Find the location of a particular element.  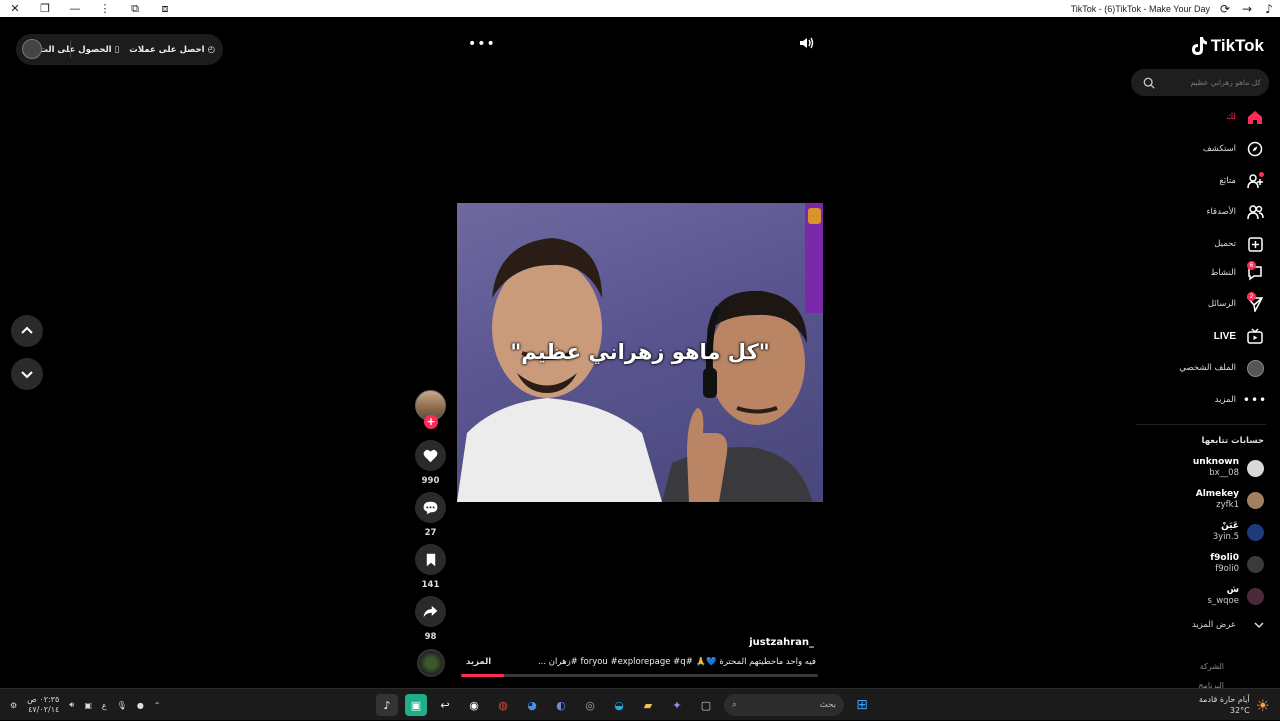

task-view-icon: ▢ is located at coordinates (706, 705).